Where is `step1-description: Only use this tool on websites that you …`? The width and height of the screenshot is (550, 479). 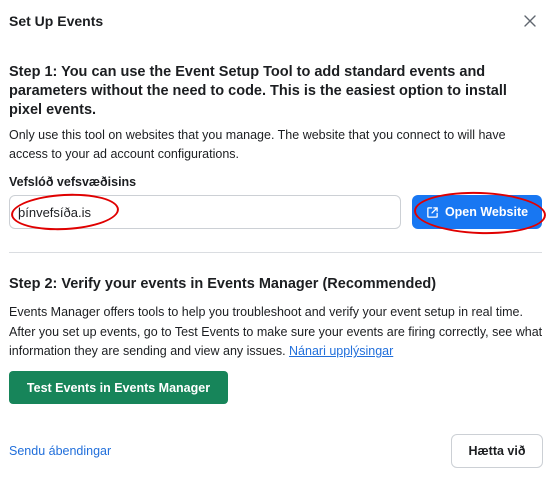
step1-description: Only use this tool on websites that you … is located at coordinates (257, 144).